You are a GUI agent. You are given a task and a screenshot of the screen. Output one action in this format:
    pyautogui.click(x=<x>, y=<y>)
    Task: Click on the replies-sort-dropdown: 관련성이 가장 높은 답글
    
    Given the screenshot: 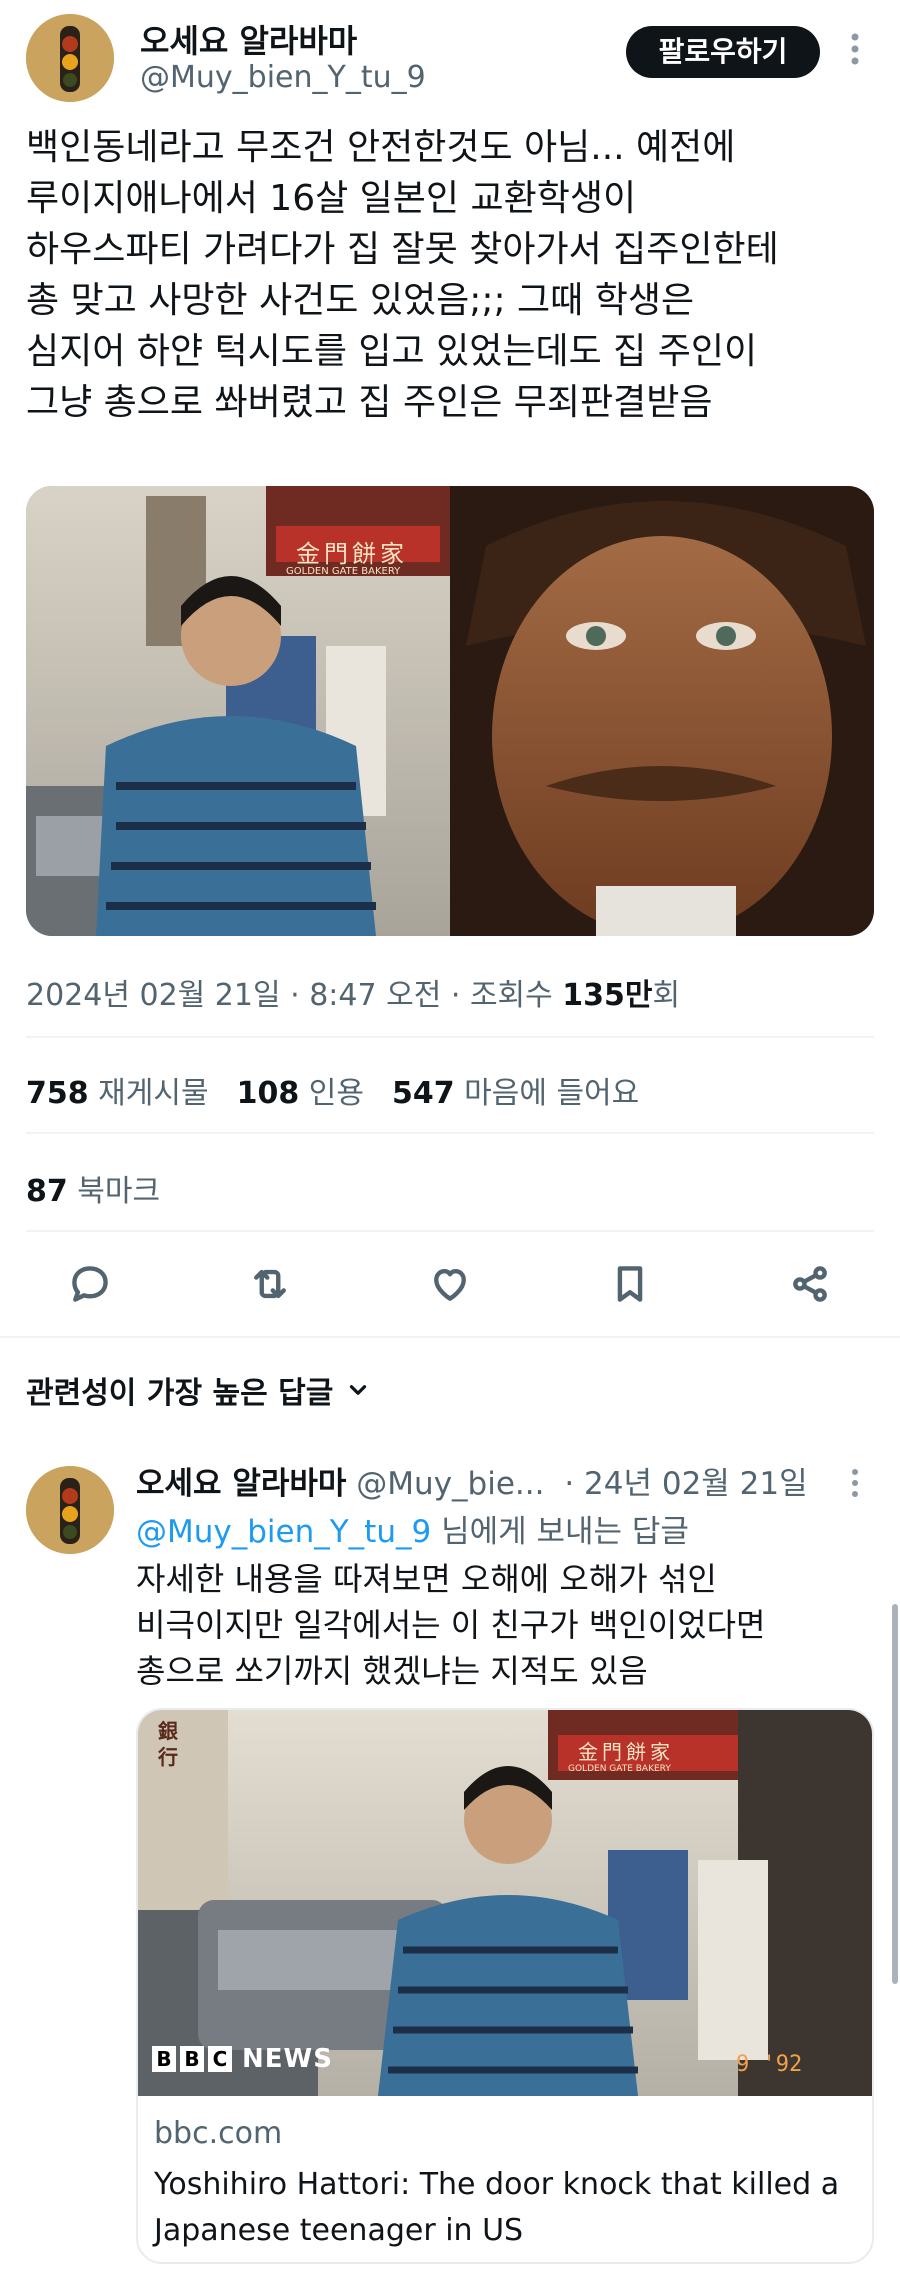 What is the action you would take?
    pyautogui.click(x=198, y=1390)
    